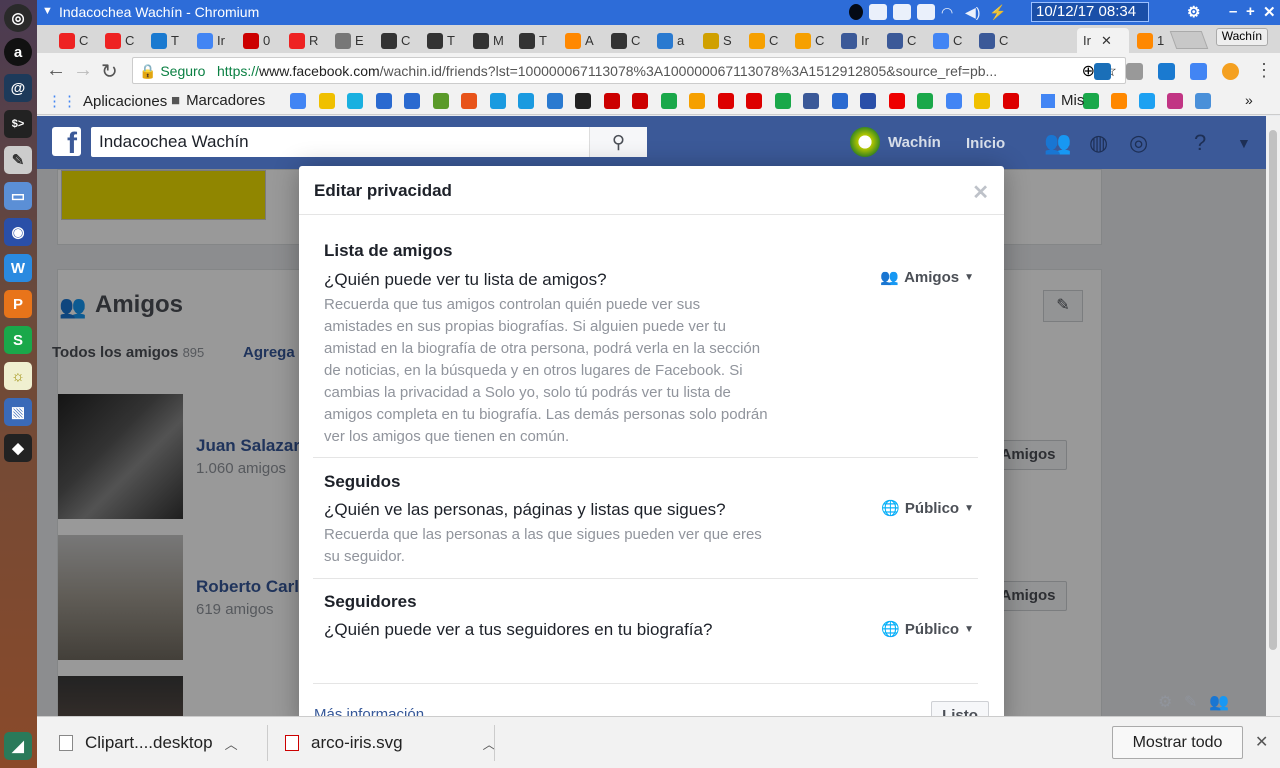 This screenshot has width=1280, height=768. Describe the element at coordinates (66, 143) in the screenshot. I see `facebook-logo-icon: f` at that location.